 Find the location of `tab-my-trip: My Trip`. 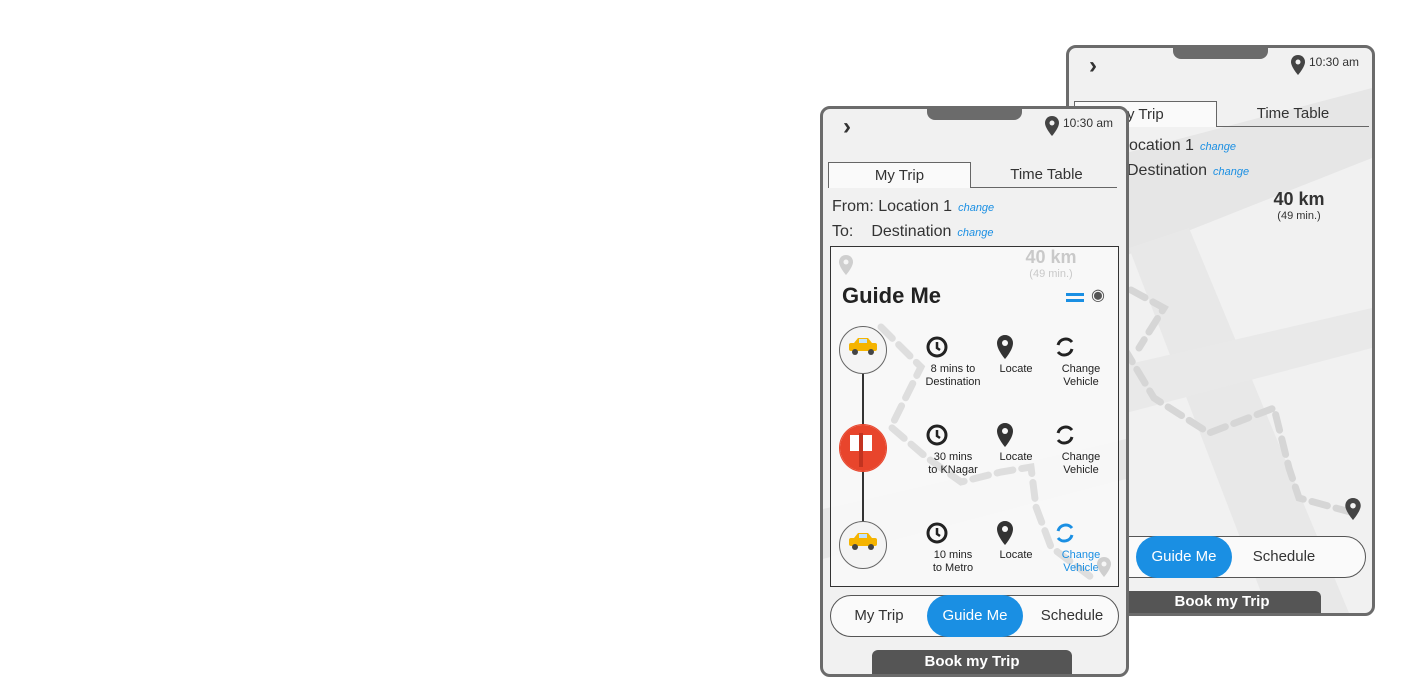

tab-my-trip: My Trip is located at coordinates (899, 175).